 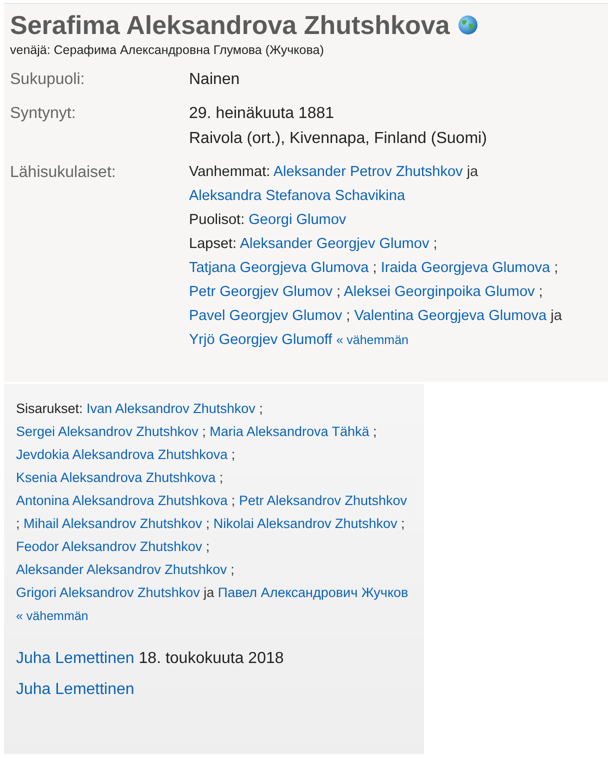 What do you see at coordinates (468, 25) in the screenshot?
I see `globe-icon` at bounding box center [468, 25].